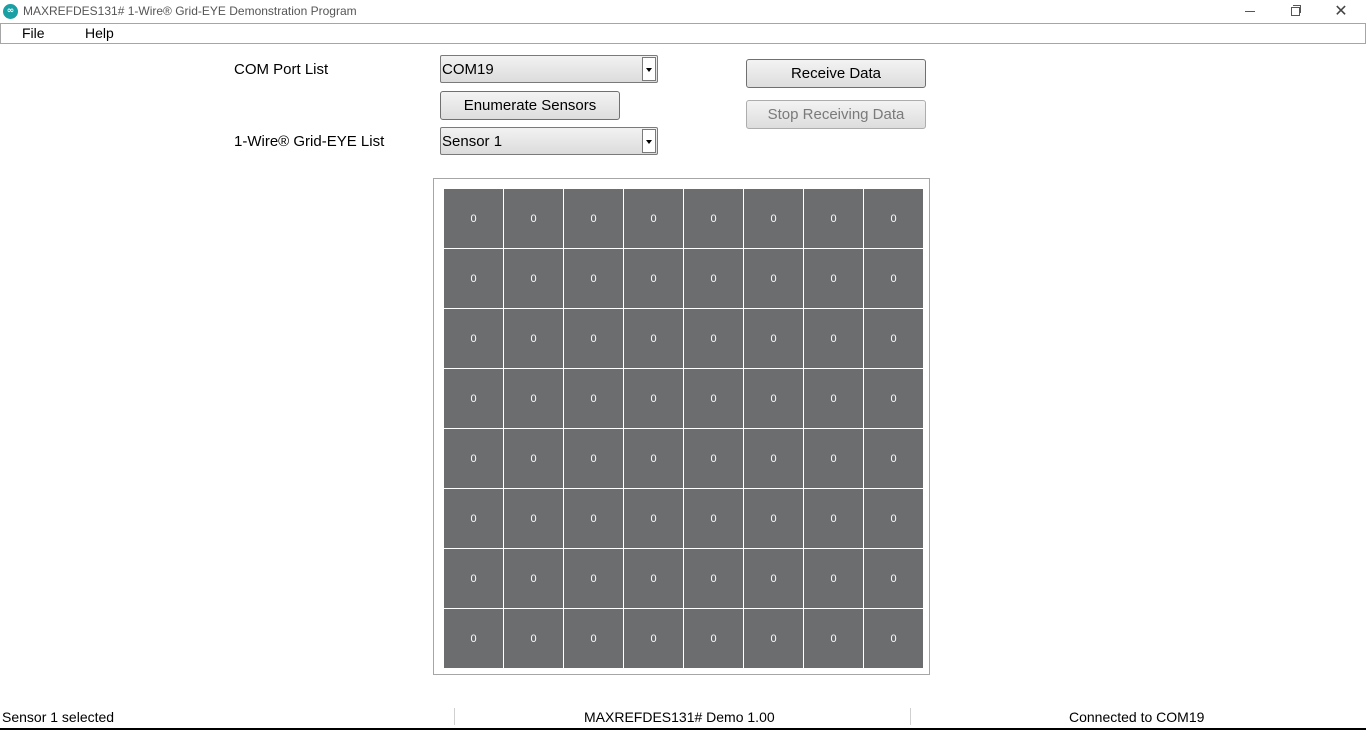  Describe the element at coordinates (472, 141) in the screenshot. I see `grid-eye-sensor-value: Sensor 1` at that location.